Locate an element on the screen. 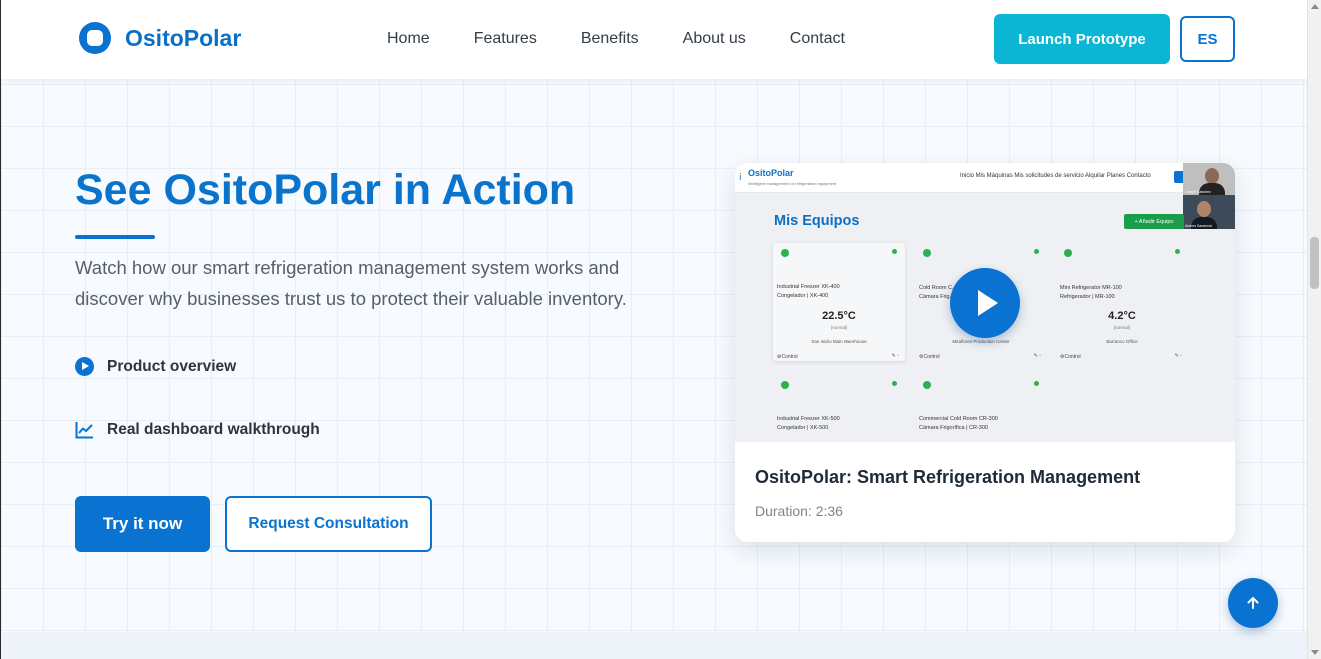  equipment-location: Barranco Office is located at coordinates (1122, 341).